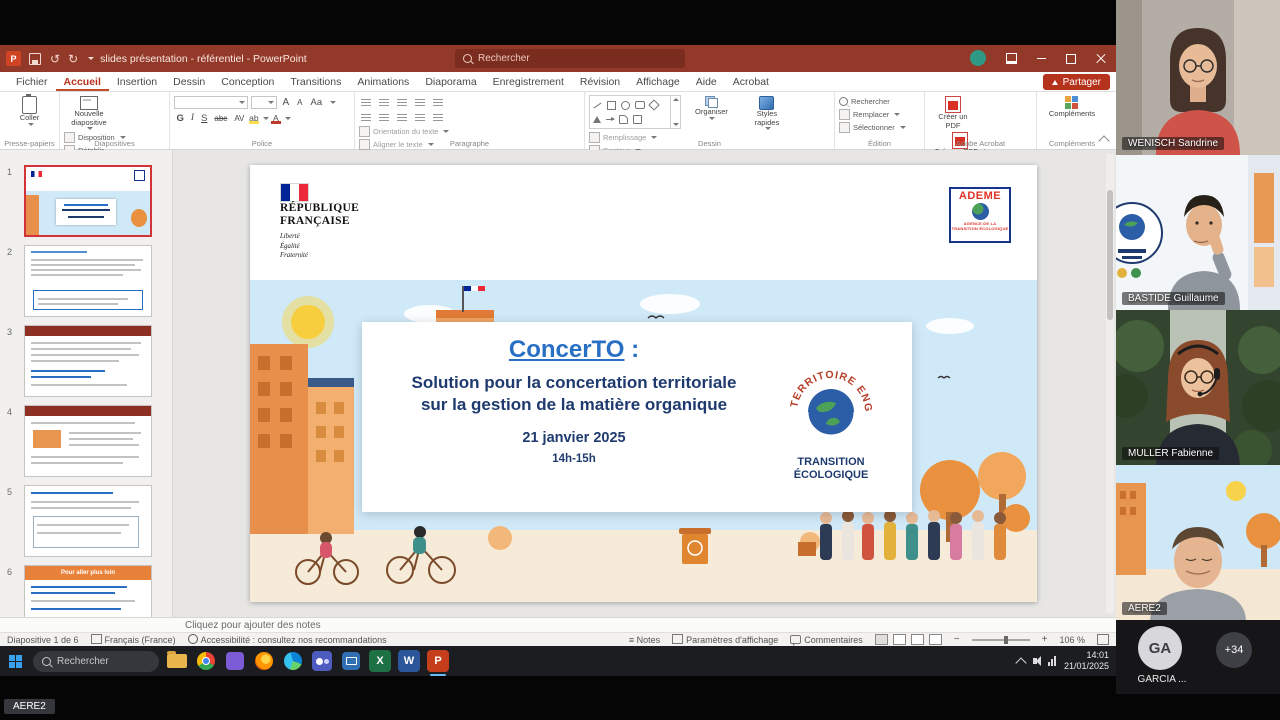 The image size is (1280, 720). What do you see at coordinates (899, 639) in the screenshot?
I see `slide-sorter-view-icon` at bounding box center [899, 639].